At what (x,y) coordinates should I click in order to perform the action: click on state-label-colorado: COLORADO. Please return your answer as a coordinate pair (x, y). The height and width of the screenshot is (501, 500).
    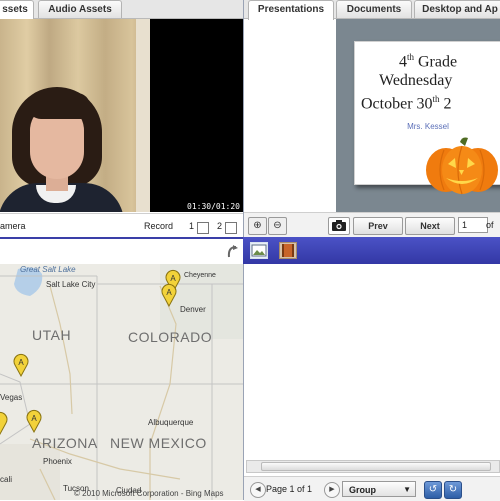
    Looking at the image, I should click on (170, 337).